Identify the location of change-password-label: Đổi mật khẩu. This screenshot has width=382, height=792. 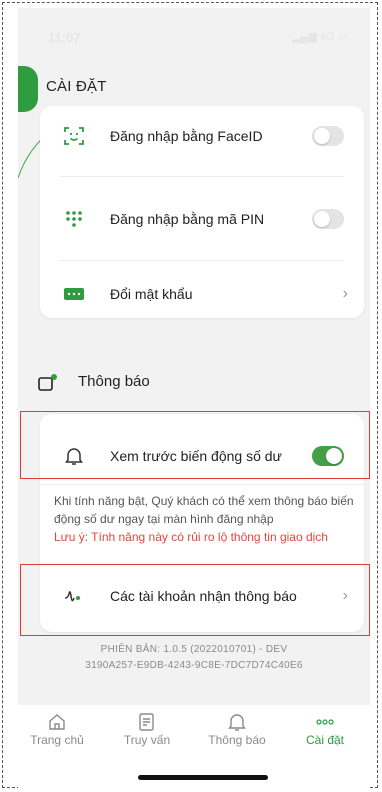
(151, 294).